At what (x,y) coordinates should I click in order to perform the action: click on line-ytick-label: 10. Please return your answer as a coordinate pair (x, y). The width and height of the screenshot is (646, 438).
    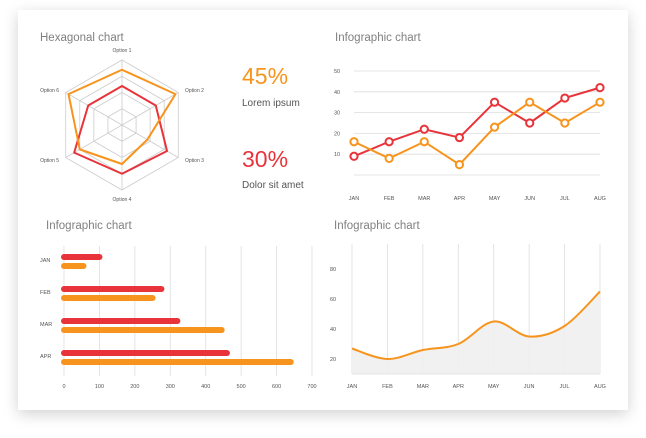
    Looking at the image, I should click on (337, 155).